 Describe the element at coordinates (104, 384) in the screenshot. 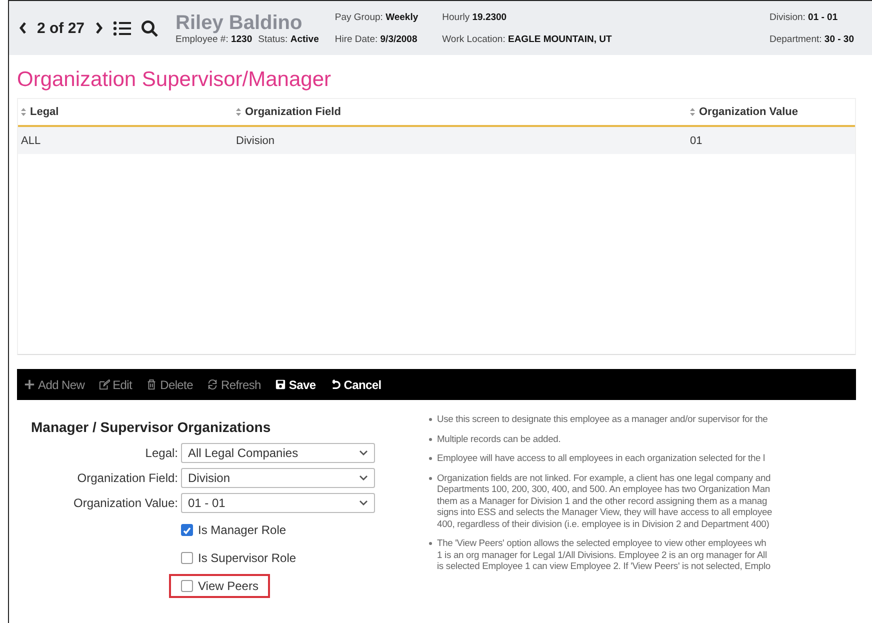

I see `edit-icon` at that location.